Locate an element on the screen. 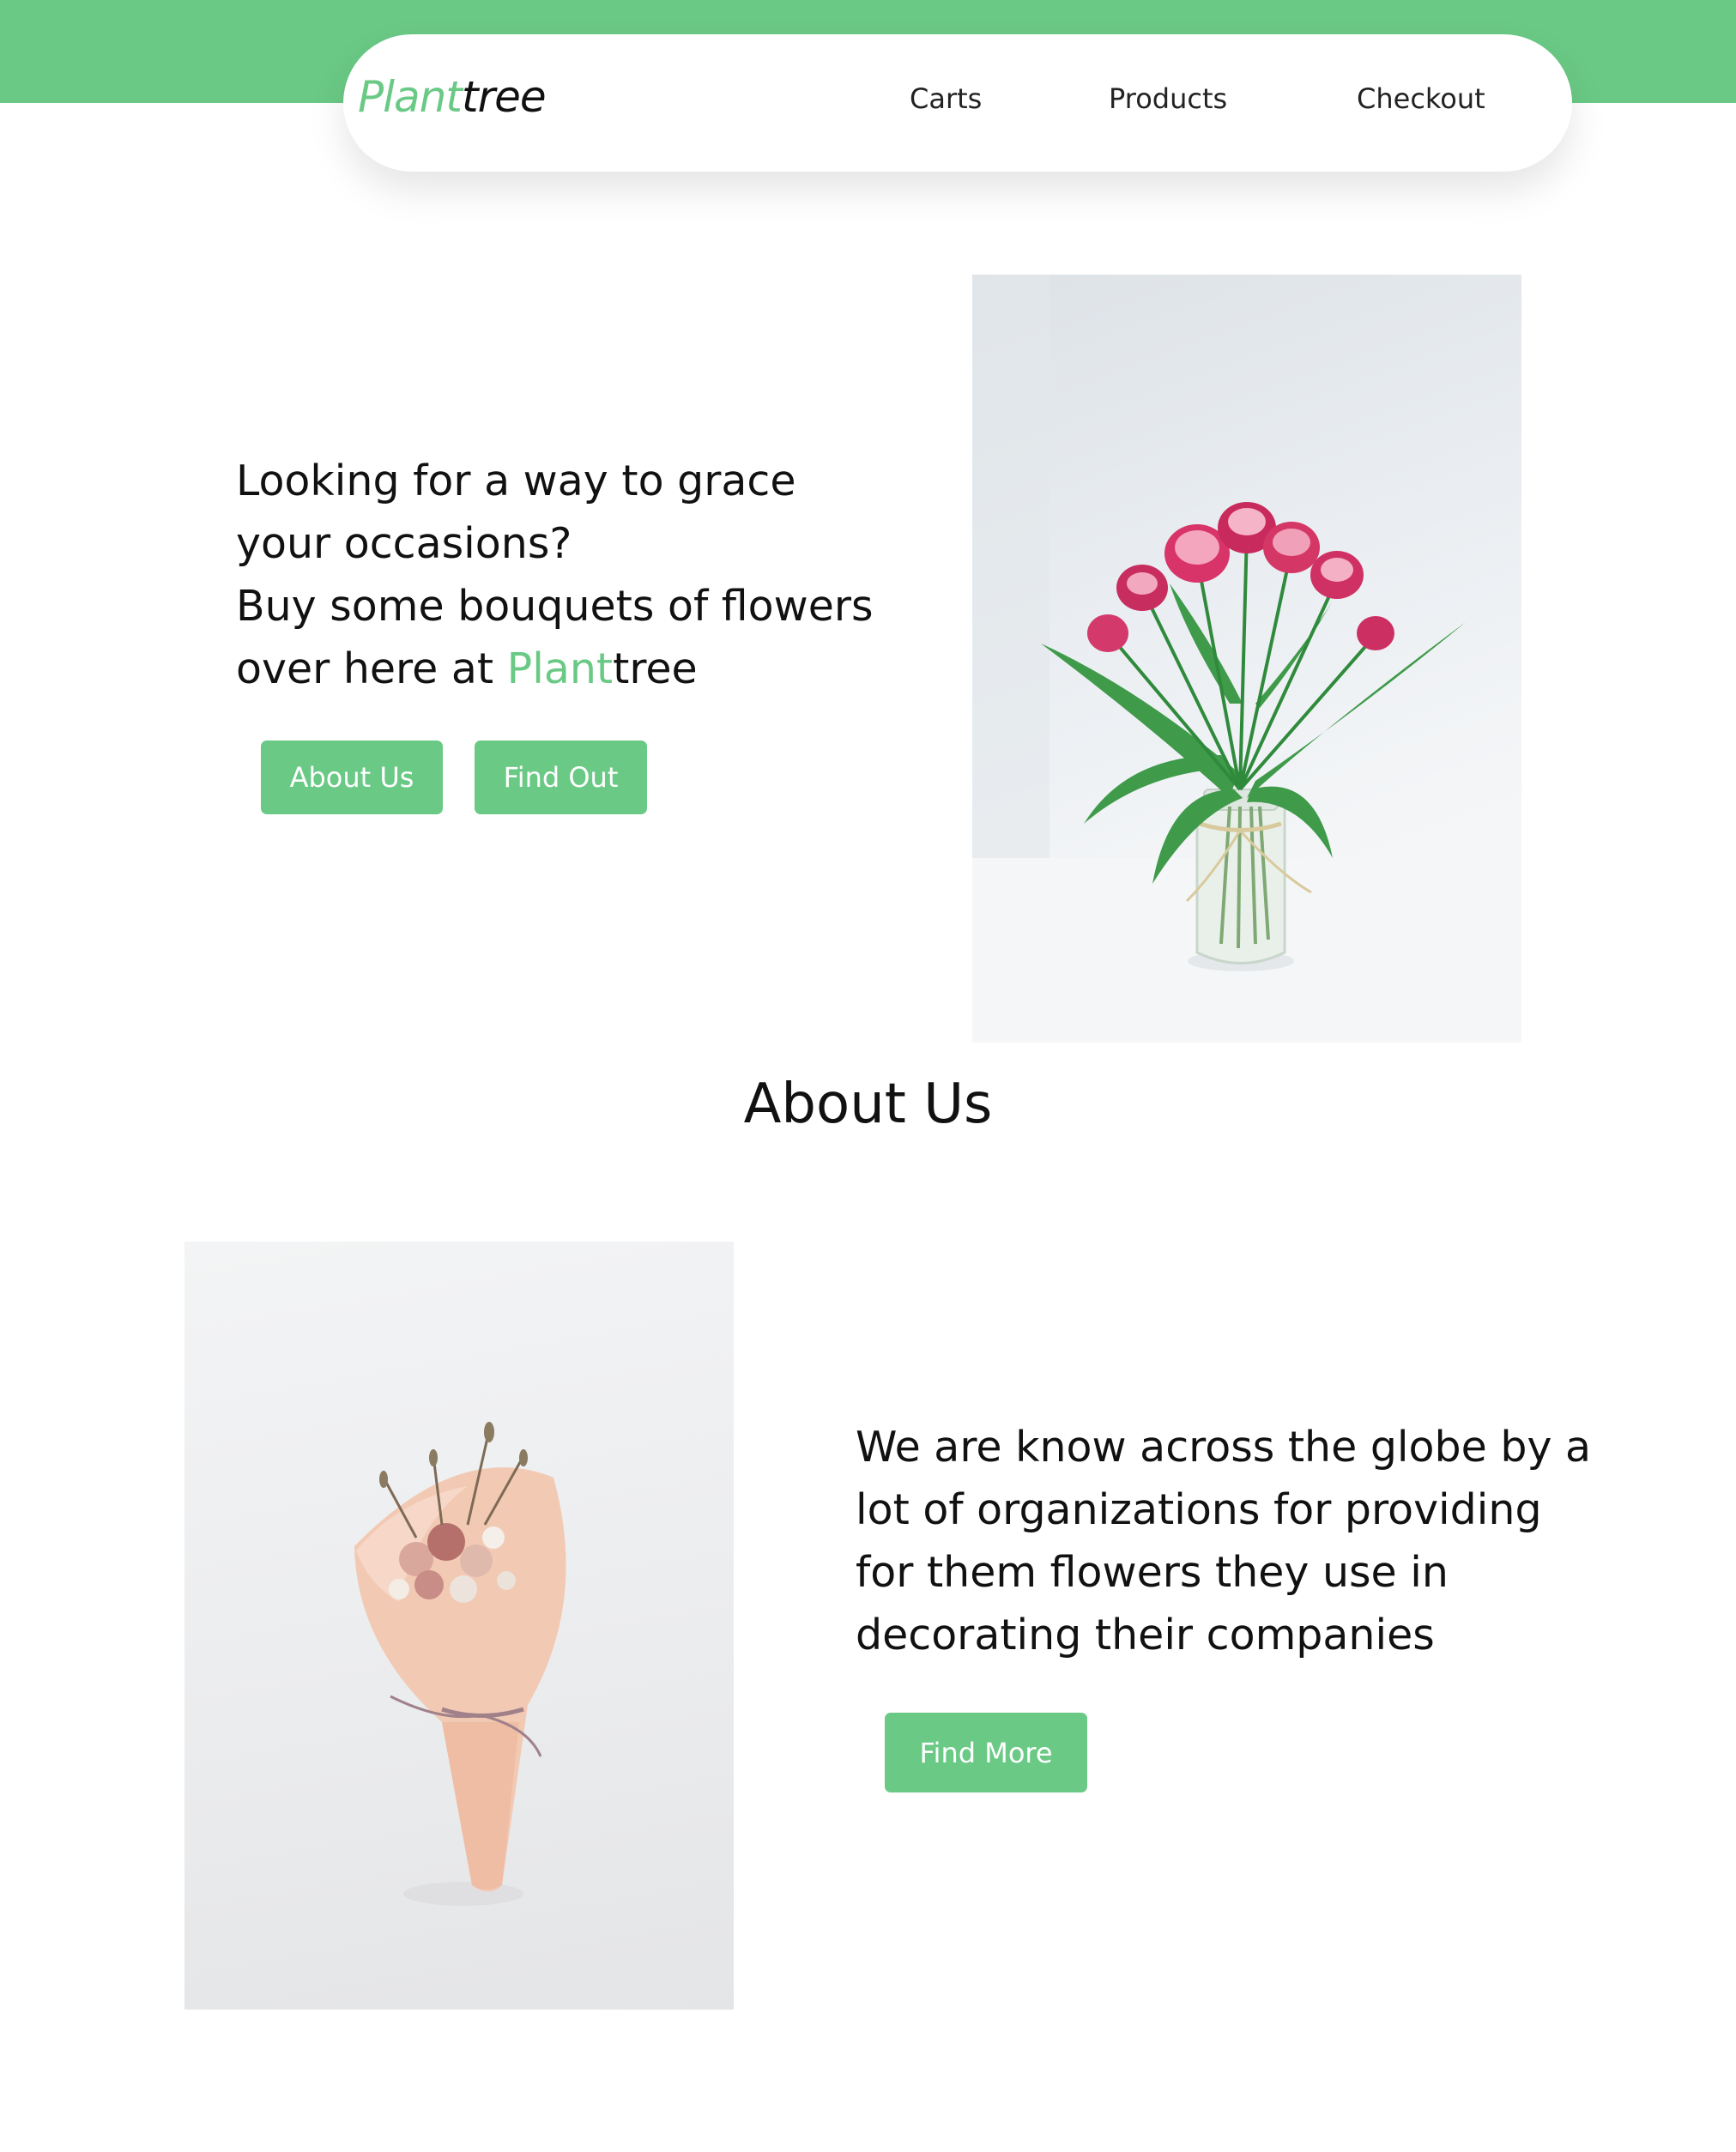  hero-line-2: your occasions? is located at coordinates (404, 543).